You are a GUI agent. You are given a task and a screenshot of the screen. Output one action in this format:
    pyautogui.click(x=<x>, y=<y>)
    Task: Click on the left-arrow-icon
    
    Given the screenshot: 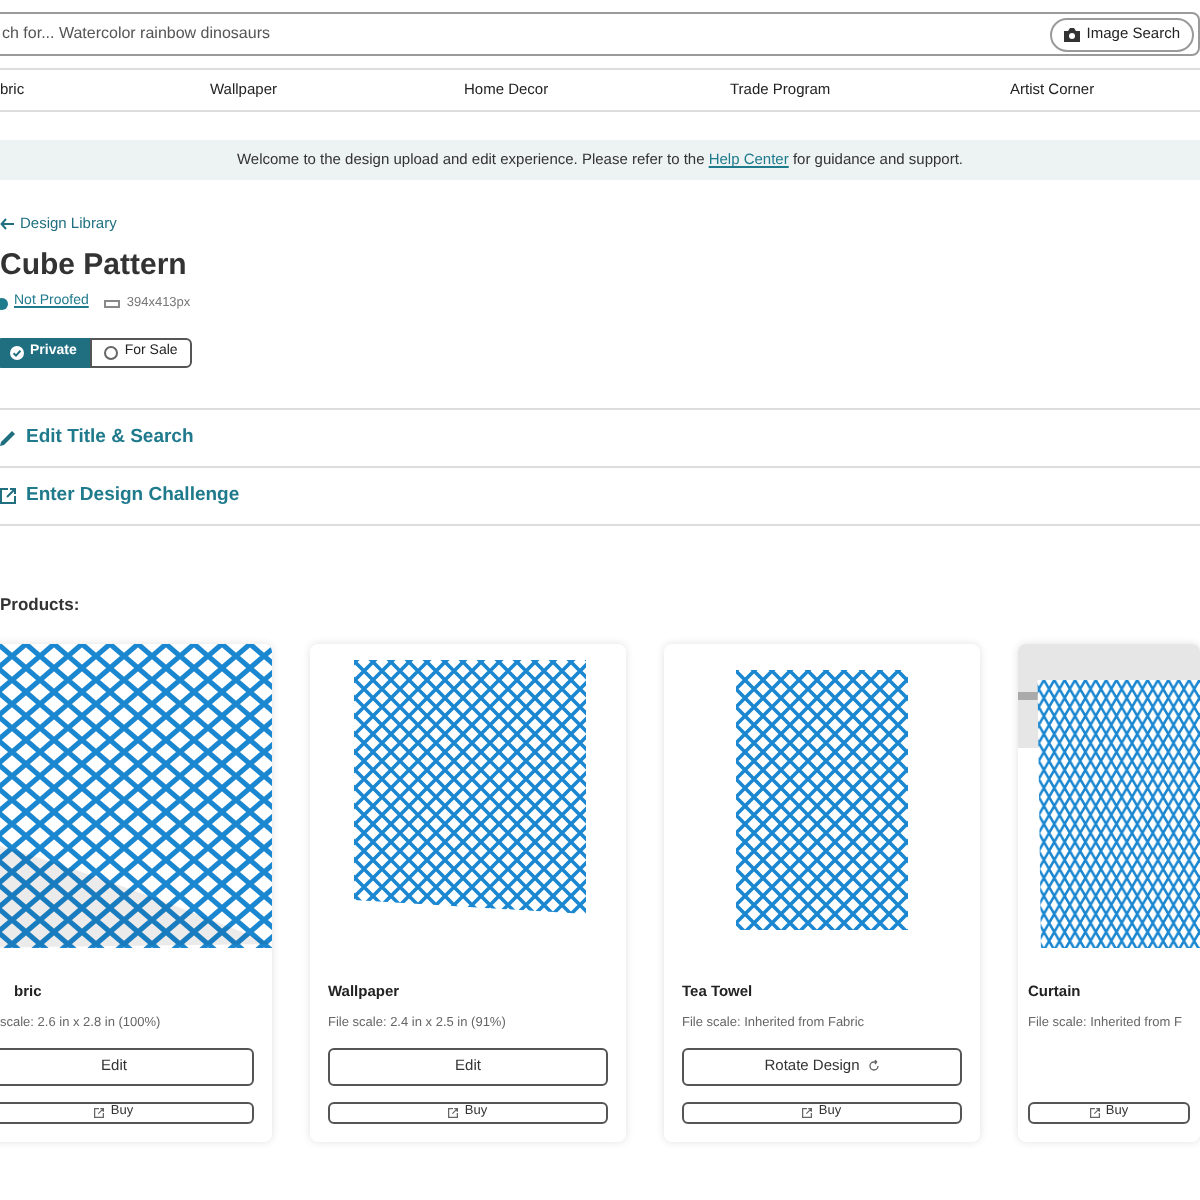 What is the action you would take?
    pyautogui.click(x=7, y=223)
    